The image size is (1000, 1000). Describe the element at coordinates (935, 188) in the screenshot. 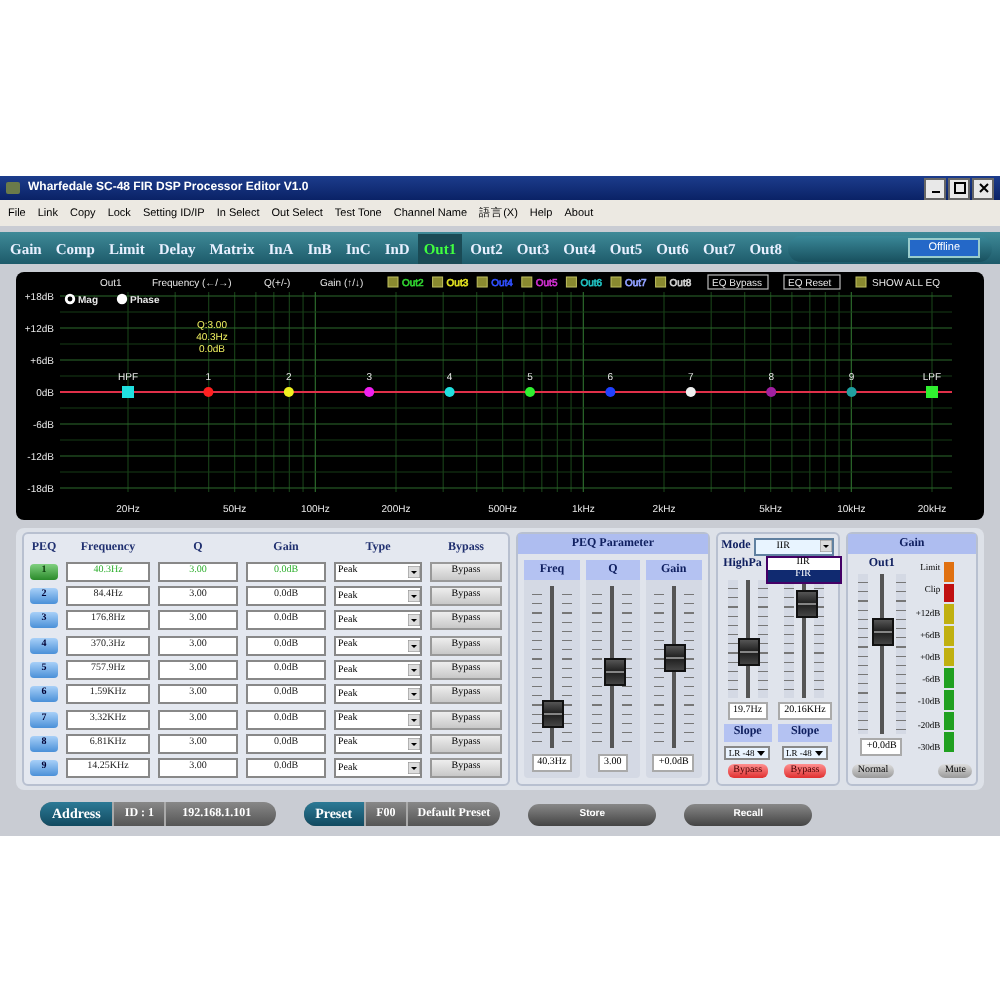

I see `minimize-button` at that location.